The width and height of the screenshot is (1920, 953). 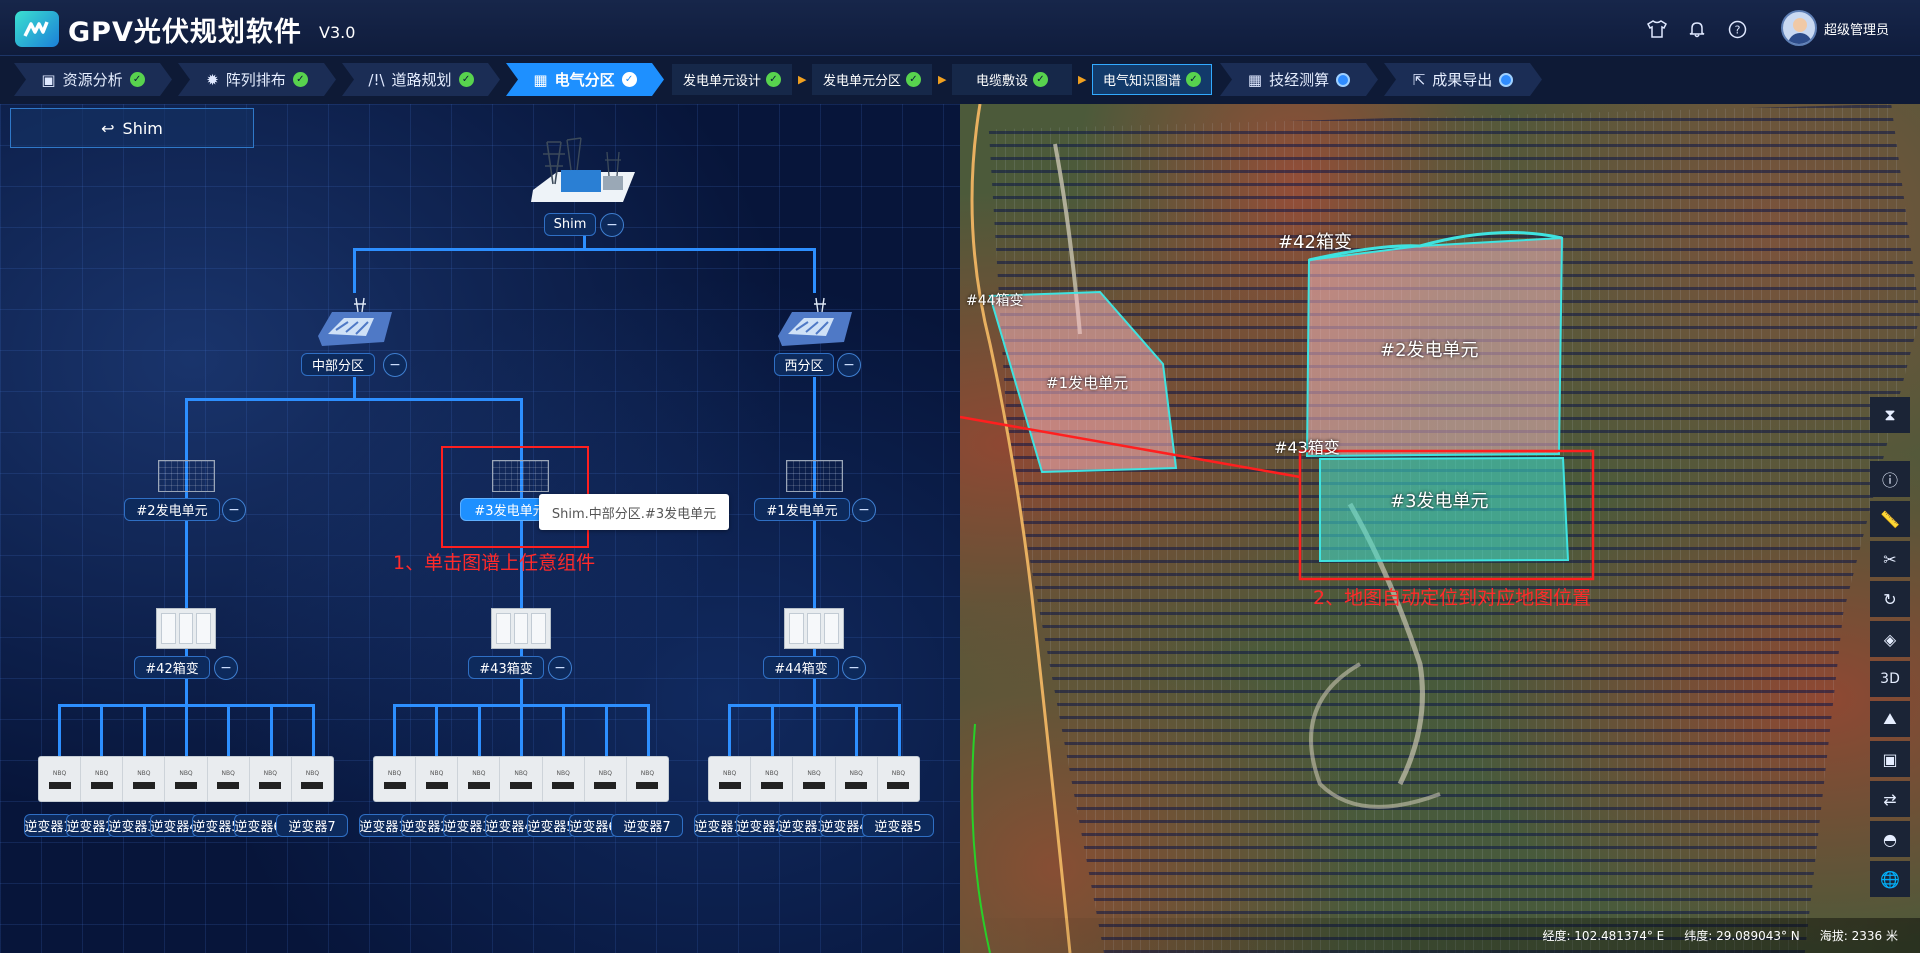 I want to click on swap-icon: ⇄, so click(x=1890, y=799).